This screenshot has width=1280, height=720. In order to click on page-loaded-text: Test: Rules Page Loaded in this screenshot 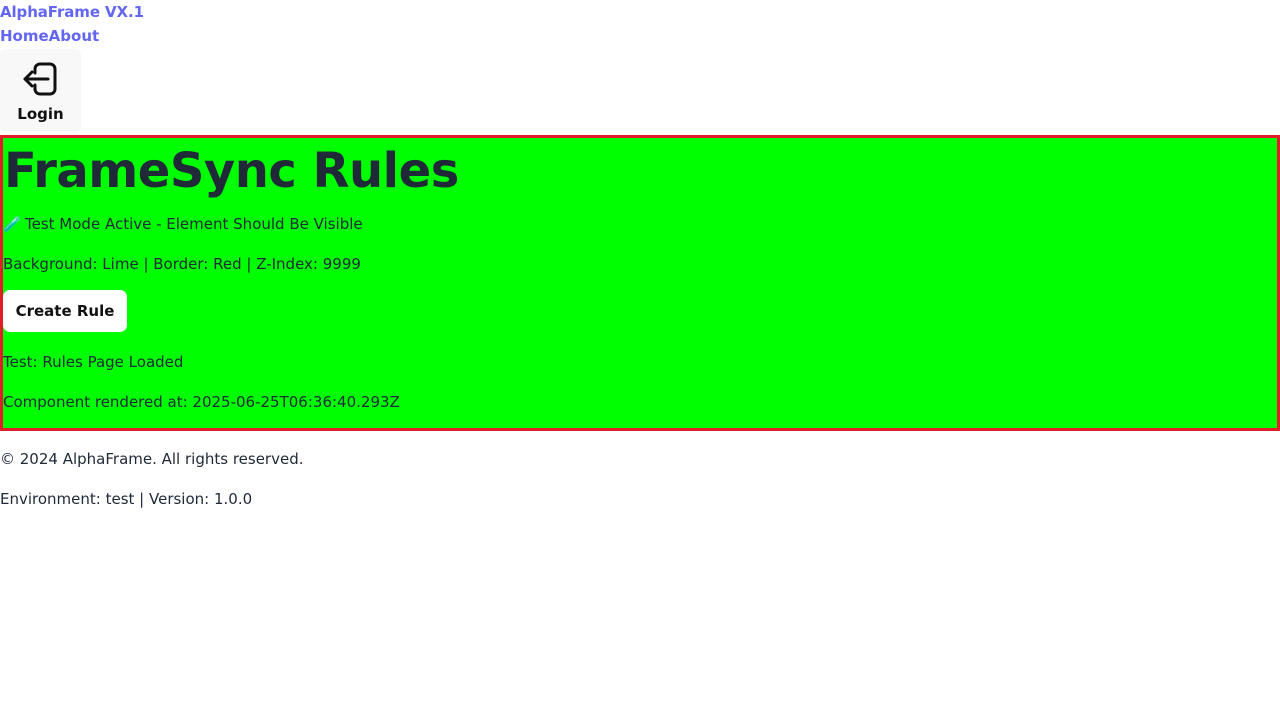, I will do `click(93, 362)`.